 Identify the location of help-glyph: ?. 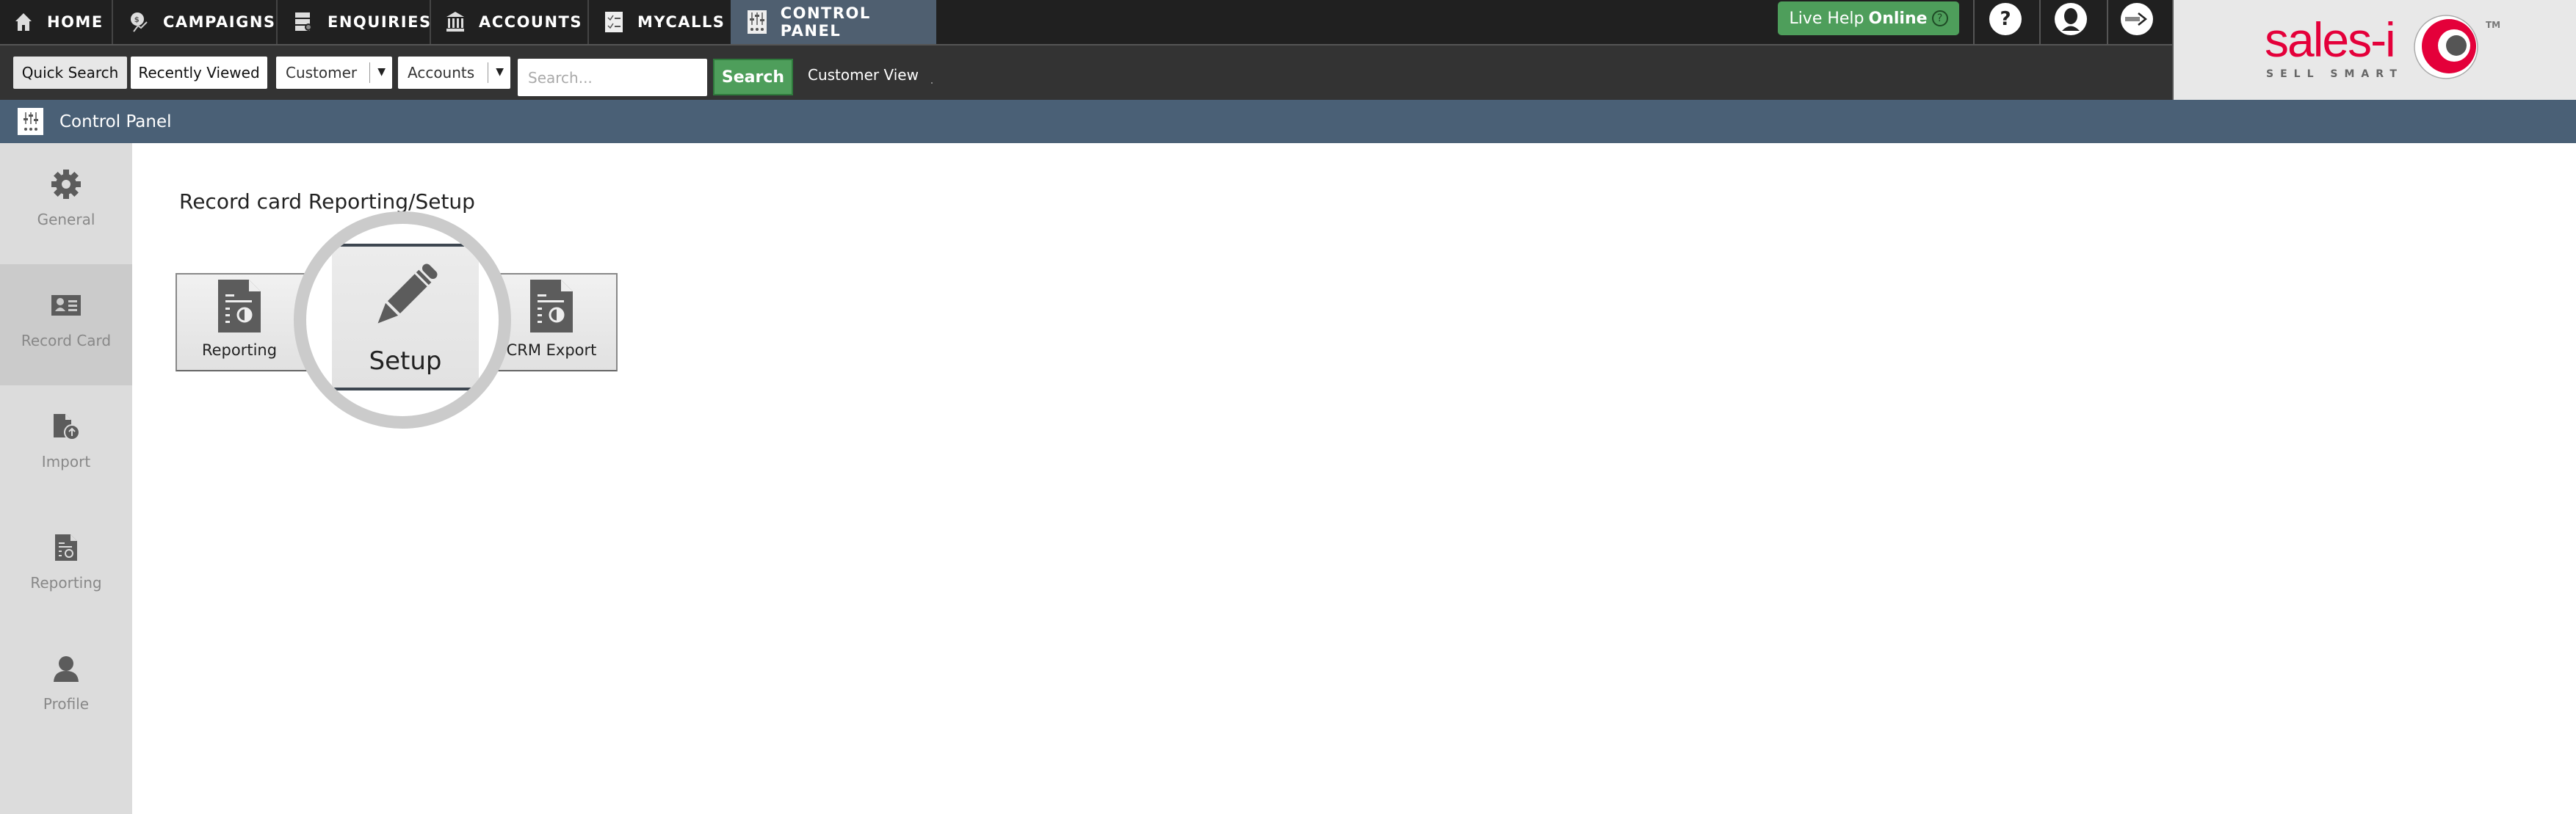
(2005, 19).